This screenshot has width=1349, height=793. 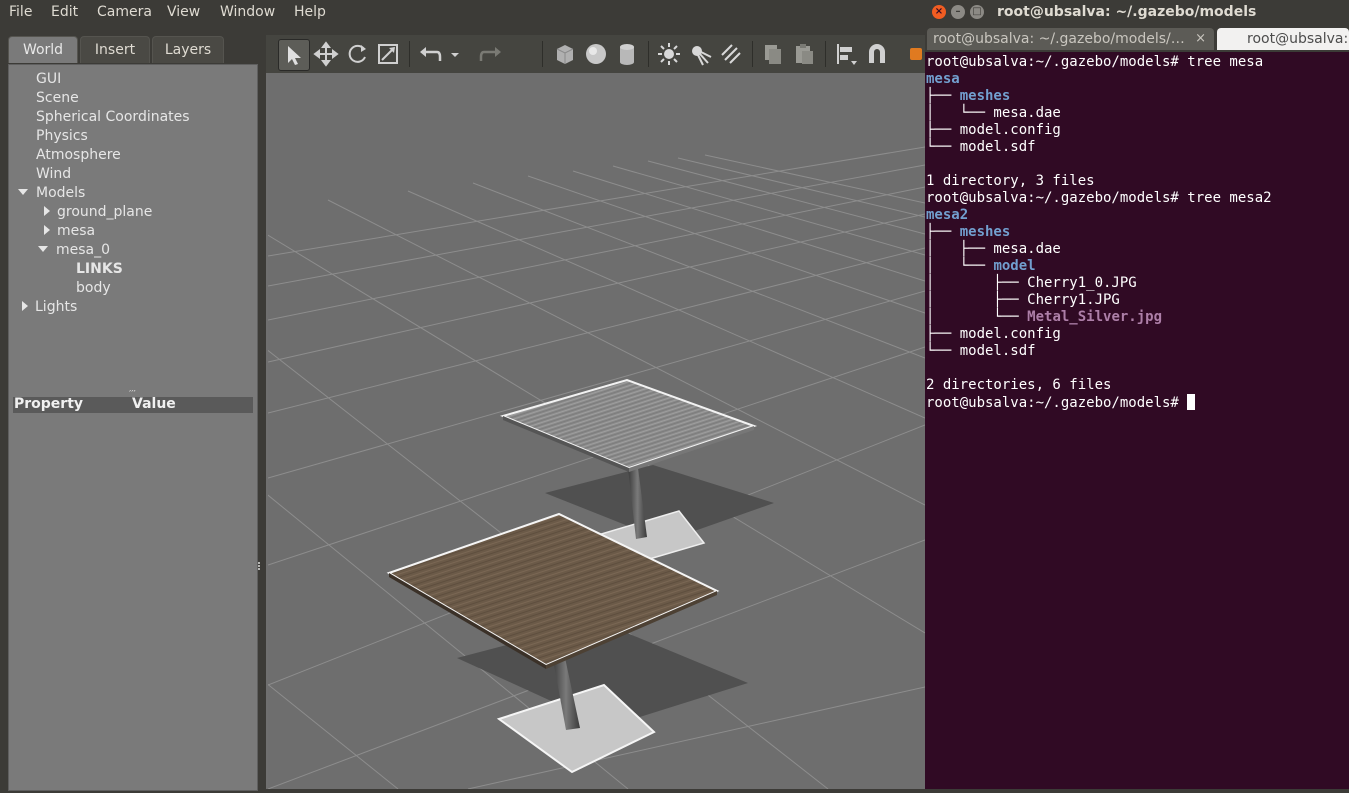 I want to click on tree-item-mesa-0: mesa_0, so click(x=74, y=250).